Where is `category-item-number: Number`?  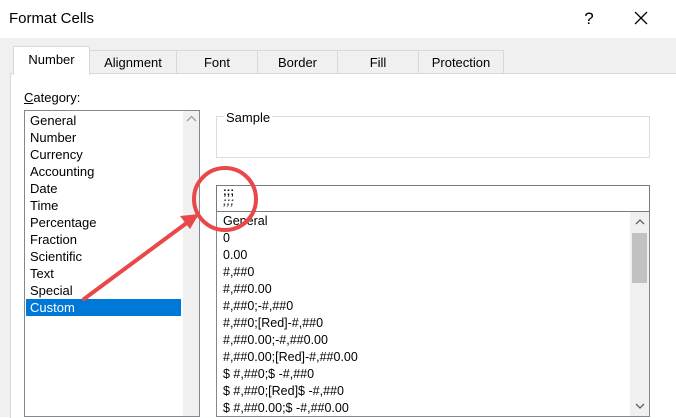 category-item-number: Number is located at coordinates (103, 137).